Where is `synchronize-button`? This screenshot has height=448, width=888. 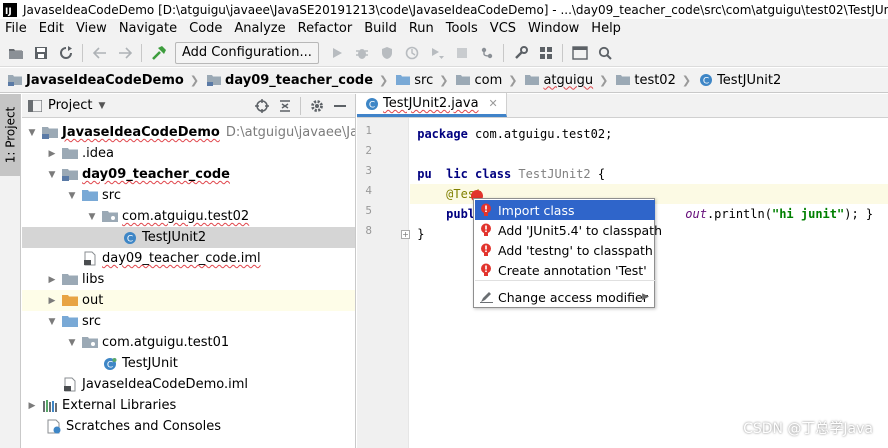 synchronize-button is located at coordinates (66, 53).